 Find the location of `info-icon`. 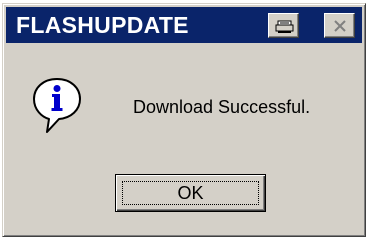

info-icon is located at coordinates (57, 105).